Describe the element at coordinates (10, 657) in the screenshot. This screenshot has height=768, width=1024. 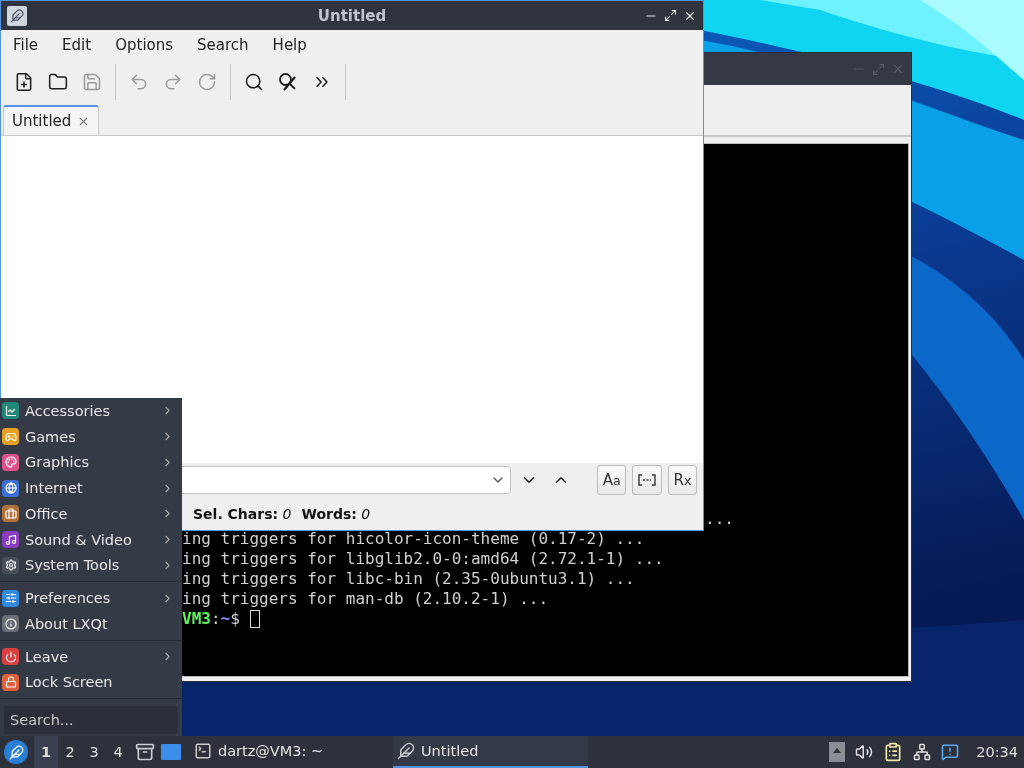
I see `power-icon` at that location.